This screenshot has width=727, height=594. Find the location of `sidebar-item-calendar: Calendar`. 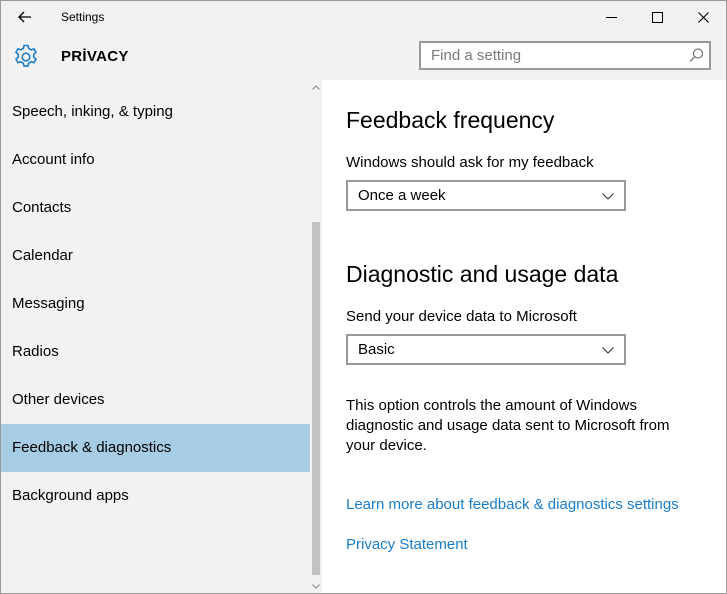

sidebar-item-calendar: Calendar is located at coordinates (155, 256).